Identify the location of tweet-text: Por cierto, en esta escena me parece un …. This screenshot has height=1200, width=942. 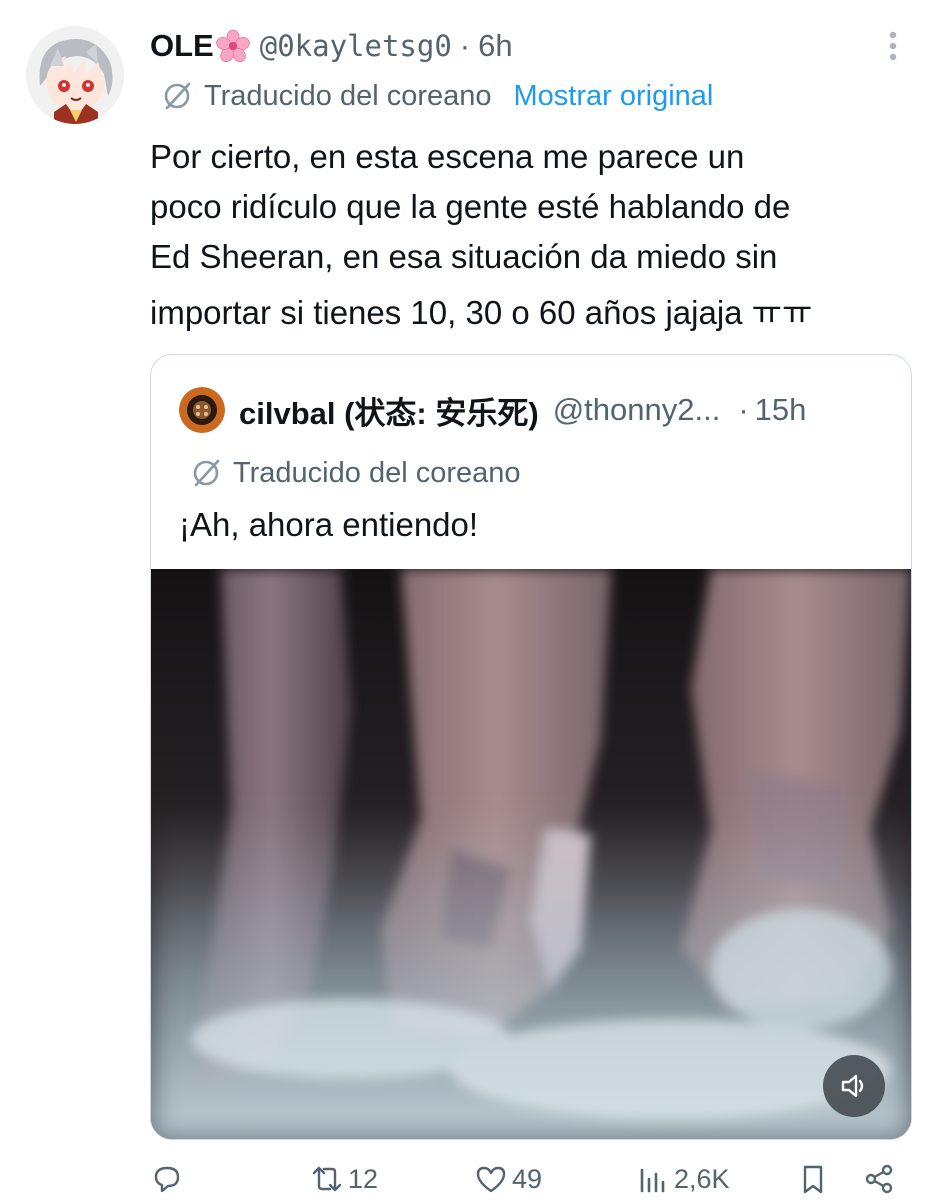
(530, 235).